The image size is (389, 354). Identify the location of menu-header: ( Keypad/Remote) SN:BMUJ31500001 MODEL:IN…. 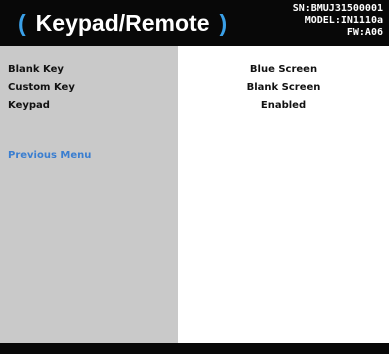
(194, 23).